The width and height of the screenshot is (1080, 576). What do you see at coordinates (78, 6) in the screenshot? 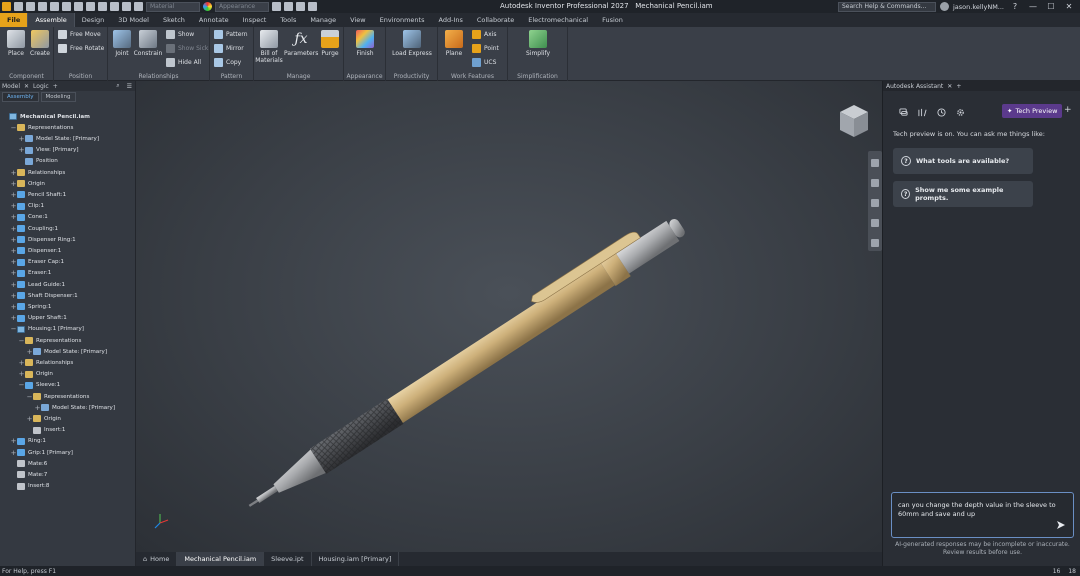
I see `home-icon` at bounding box center [78, 6].